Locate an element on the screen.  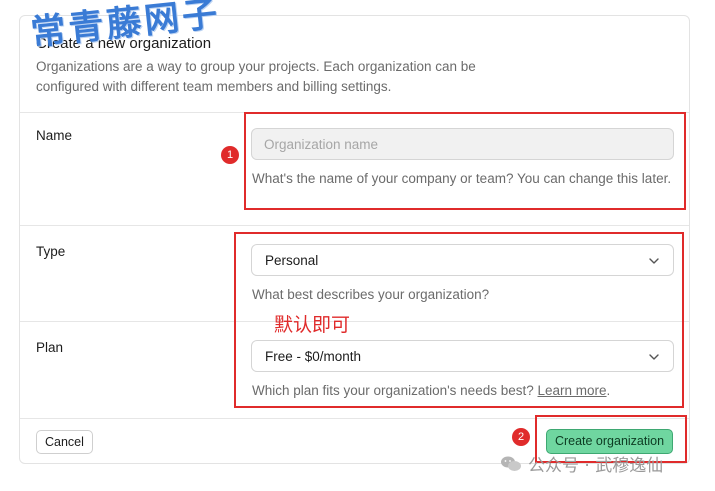
cancel-button: Cancel is located at coordinates (64, 442).